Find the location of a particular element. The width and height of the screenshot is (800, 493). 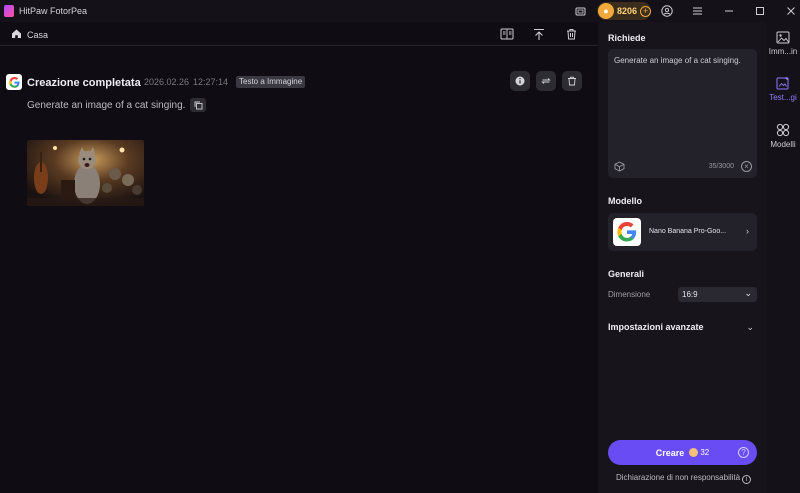

model-selector: Nano Banana Pro-Goo... › is located at coordinates (682, 232).